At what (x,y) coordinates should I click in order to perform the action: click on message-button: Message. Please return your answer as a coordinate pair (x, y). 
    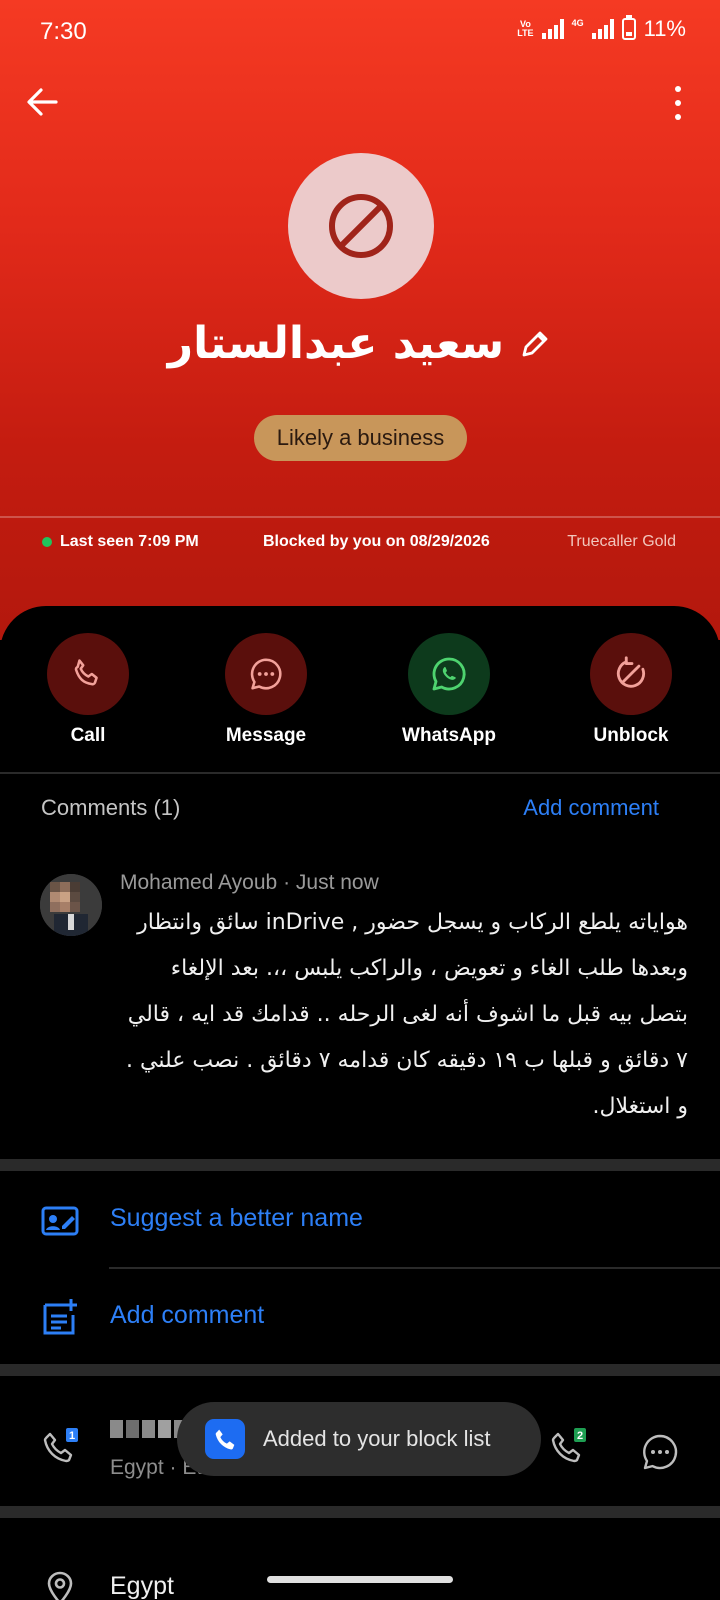
    Looking at the image, I should click on (266, 690).